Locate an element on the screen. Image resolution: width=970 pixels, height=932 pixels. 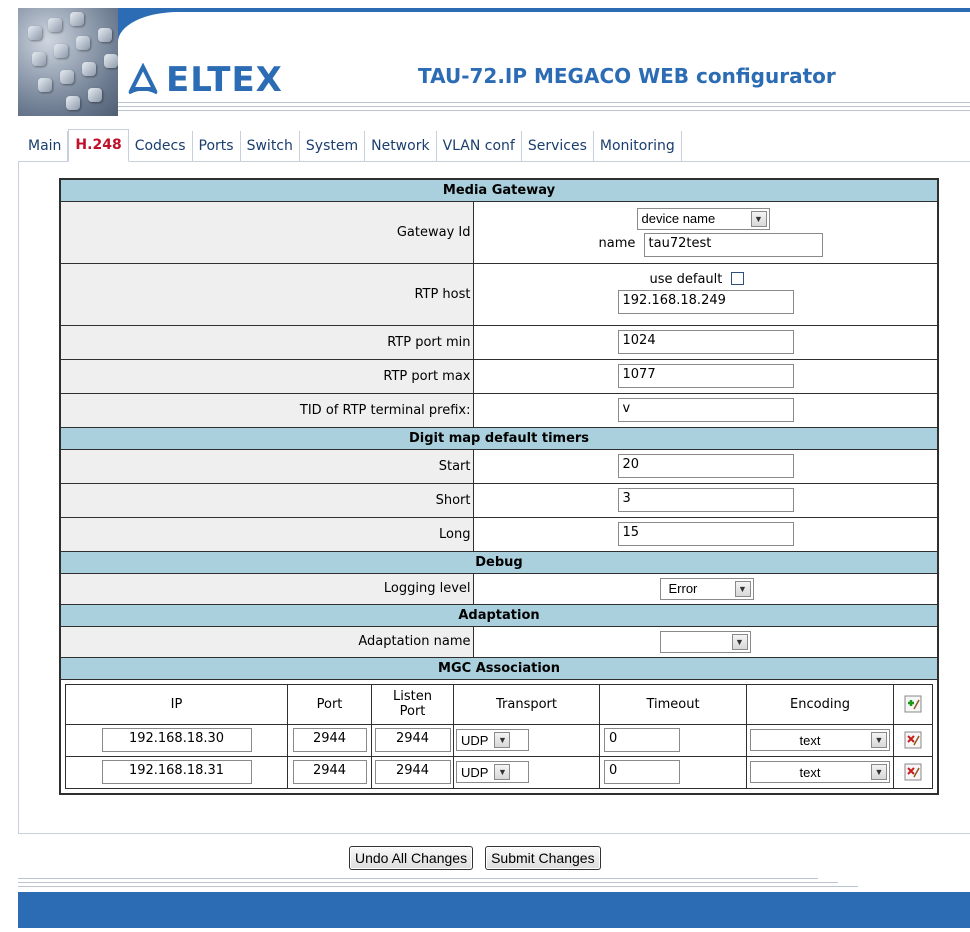
rtp-port-min-input: 1024 is located at coordinates (705, 342).